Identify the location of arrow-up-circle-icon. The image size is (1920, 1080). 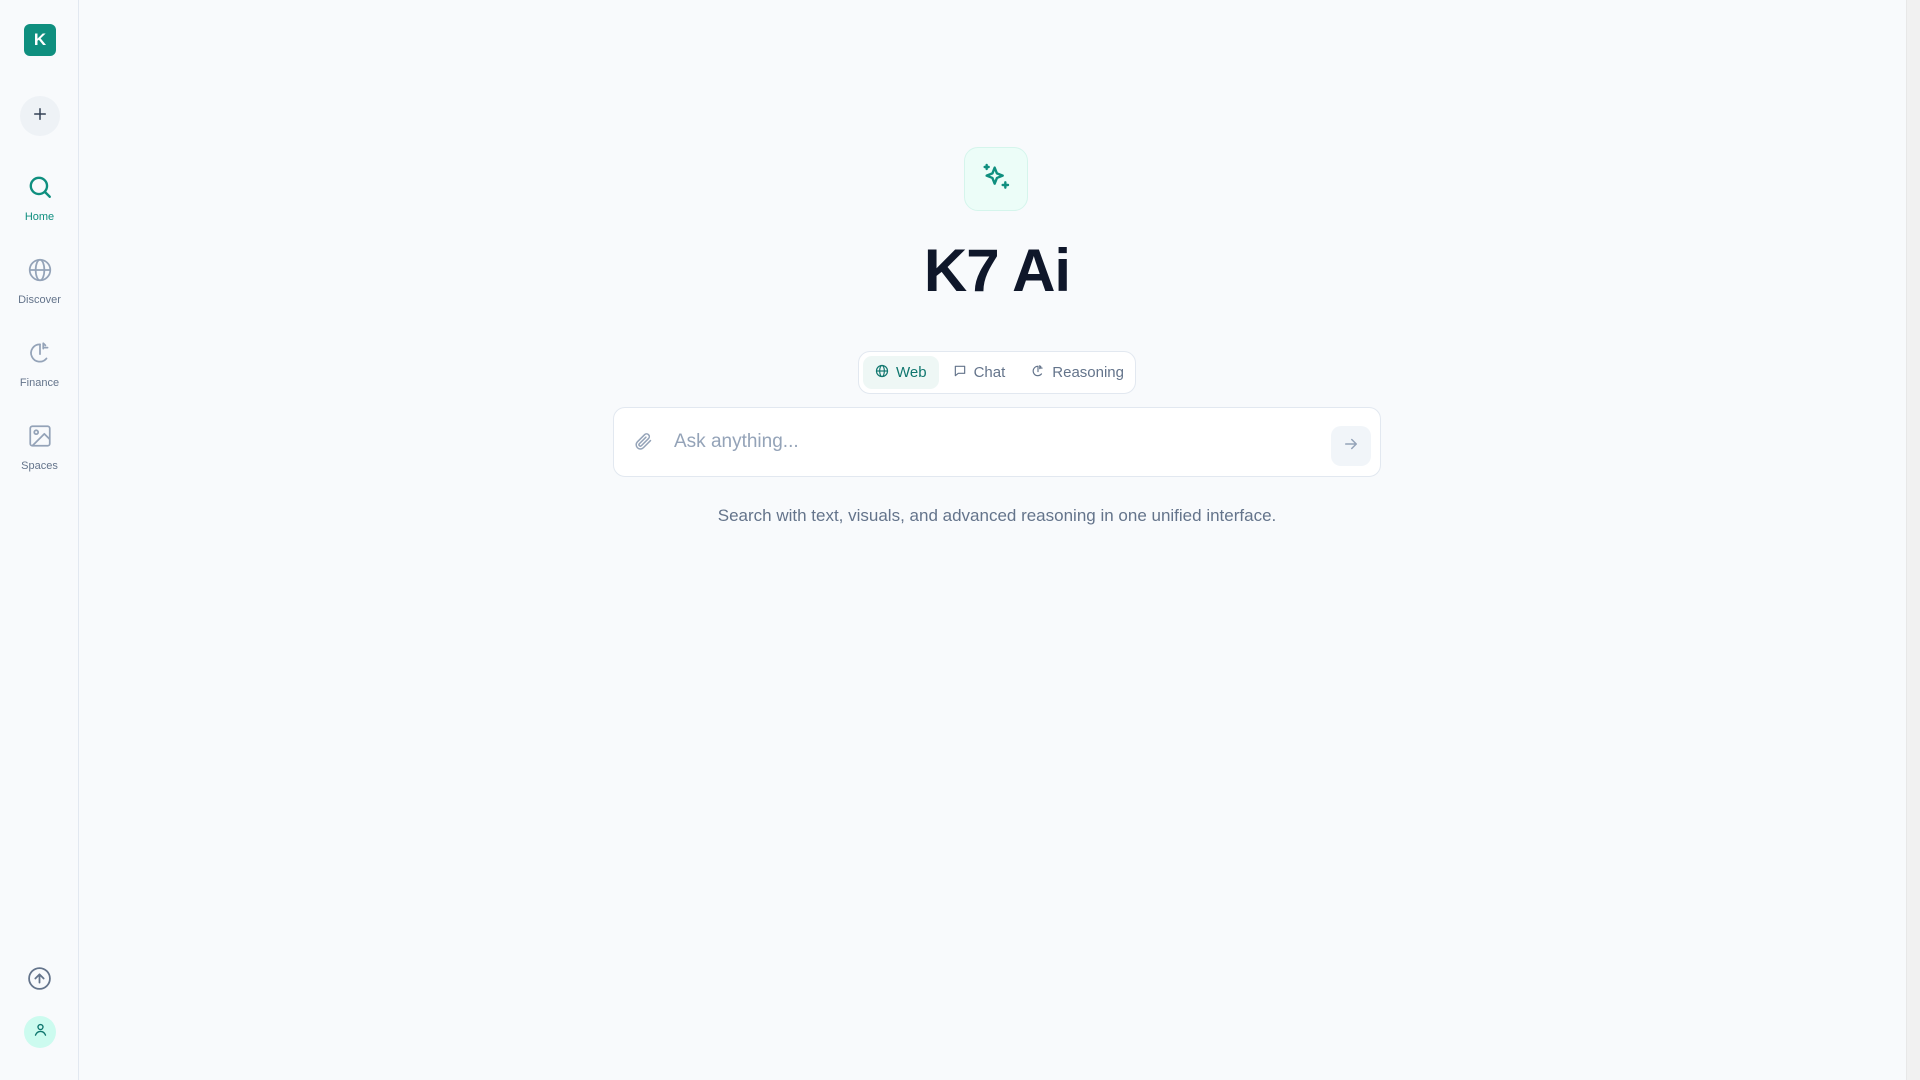
(39, 981).